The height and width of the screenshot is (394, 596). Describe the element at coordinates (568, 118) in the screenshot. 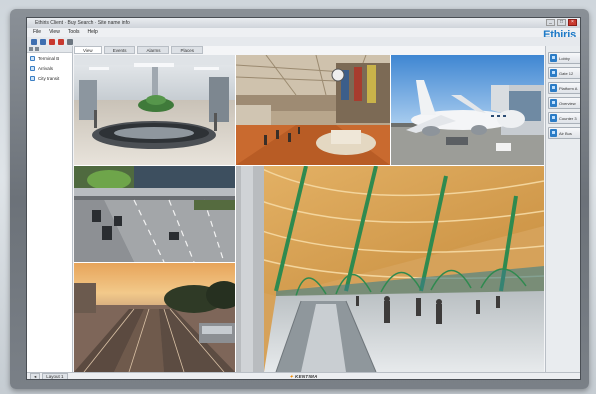

I see `preset-label: Counter 3` at that location.